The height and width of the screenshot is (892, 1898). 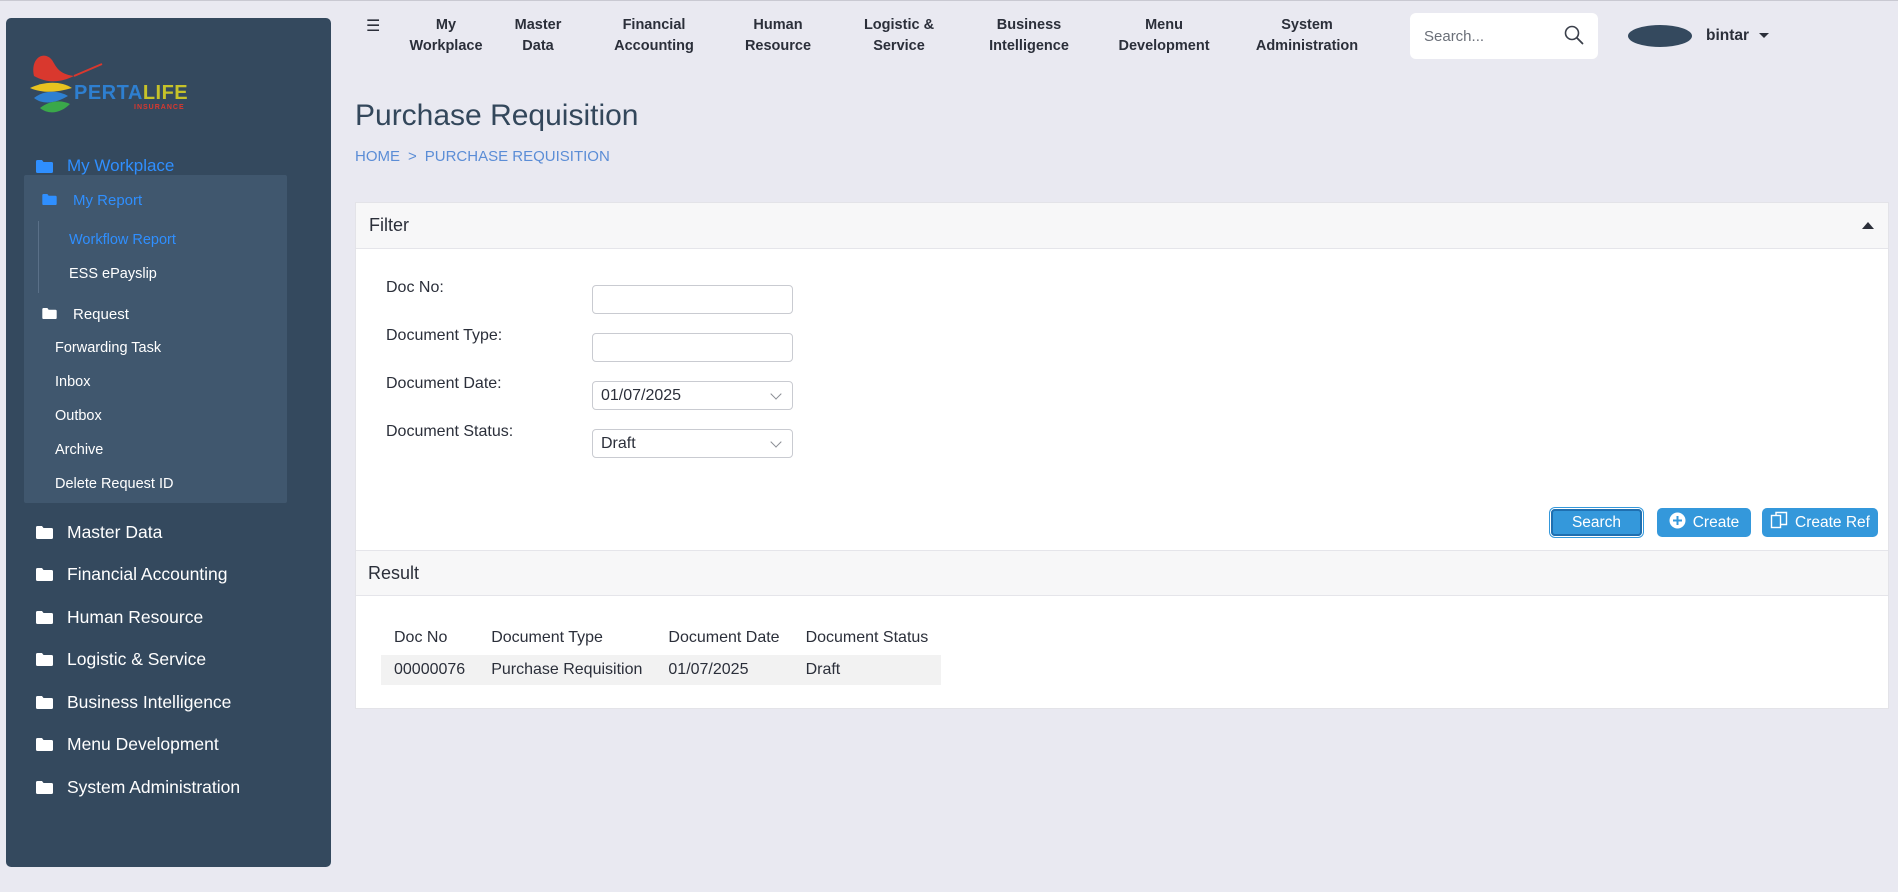 I want to click on cell-doc-no: 00000076, so click(x=430, y=670).